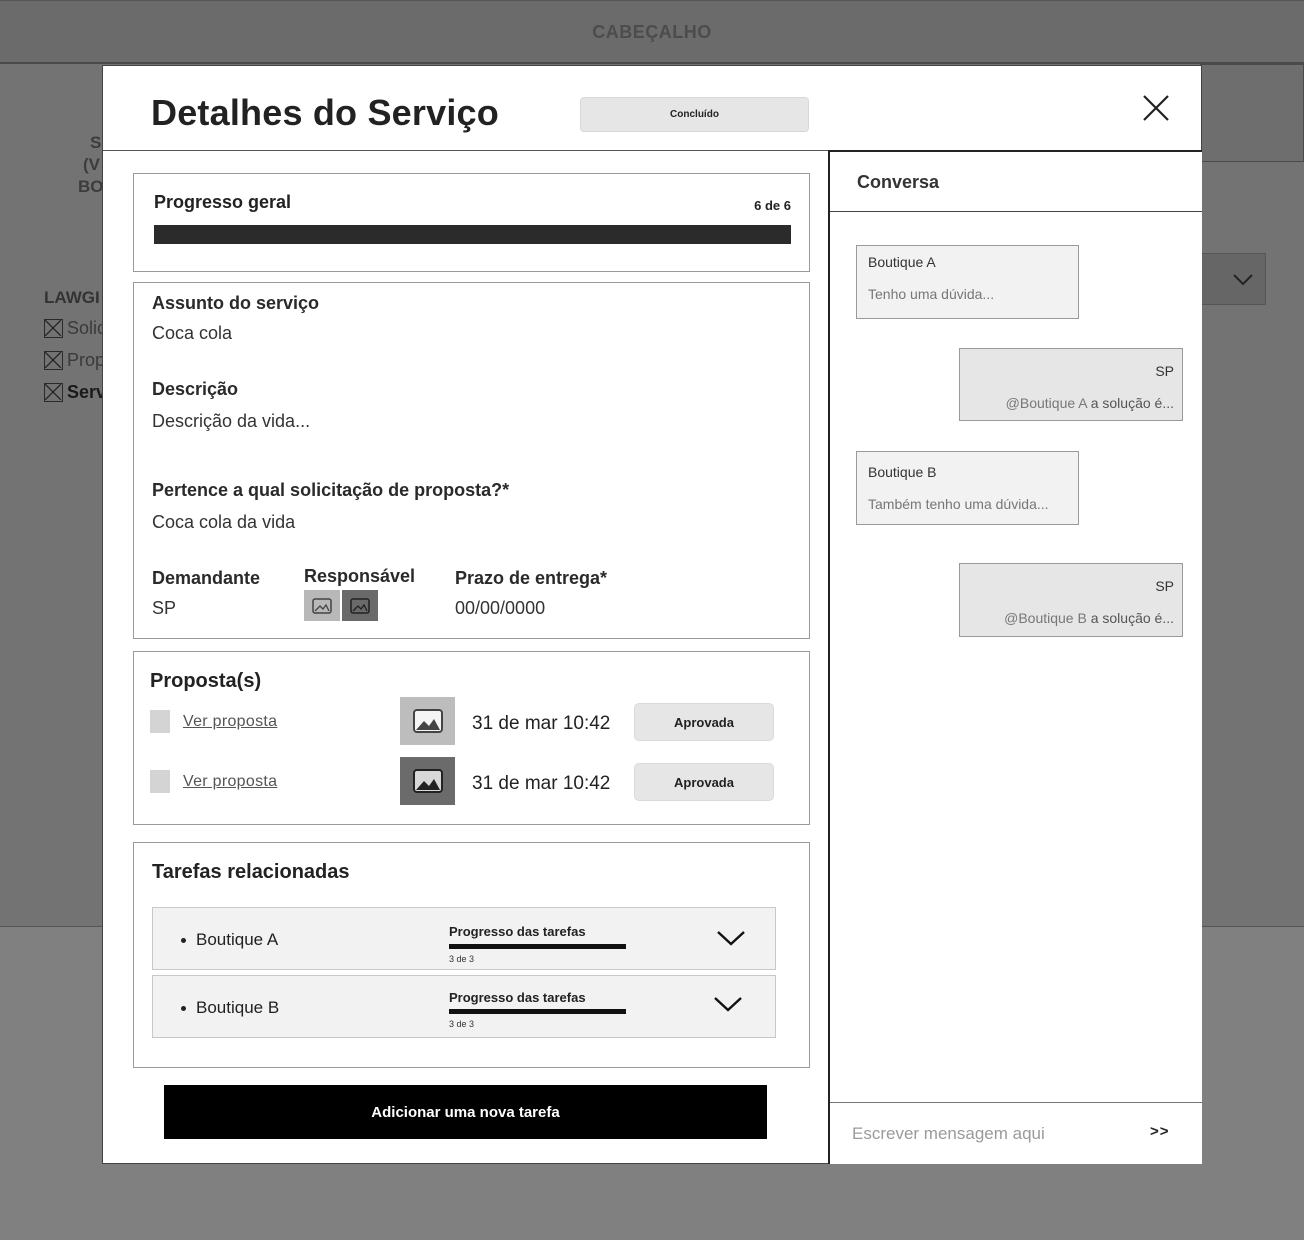 The height and width of the screenshot is (1240, 1304). I want to click on requester-label: Demandante, so click(206, 578).